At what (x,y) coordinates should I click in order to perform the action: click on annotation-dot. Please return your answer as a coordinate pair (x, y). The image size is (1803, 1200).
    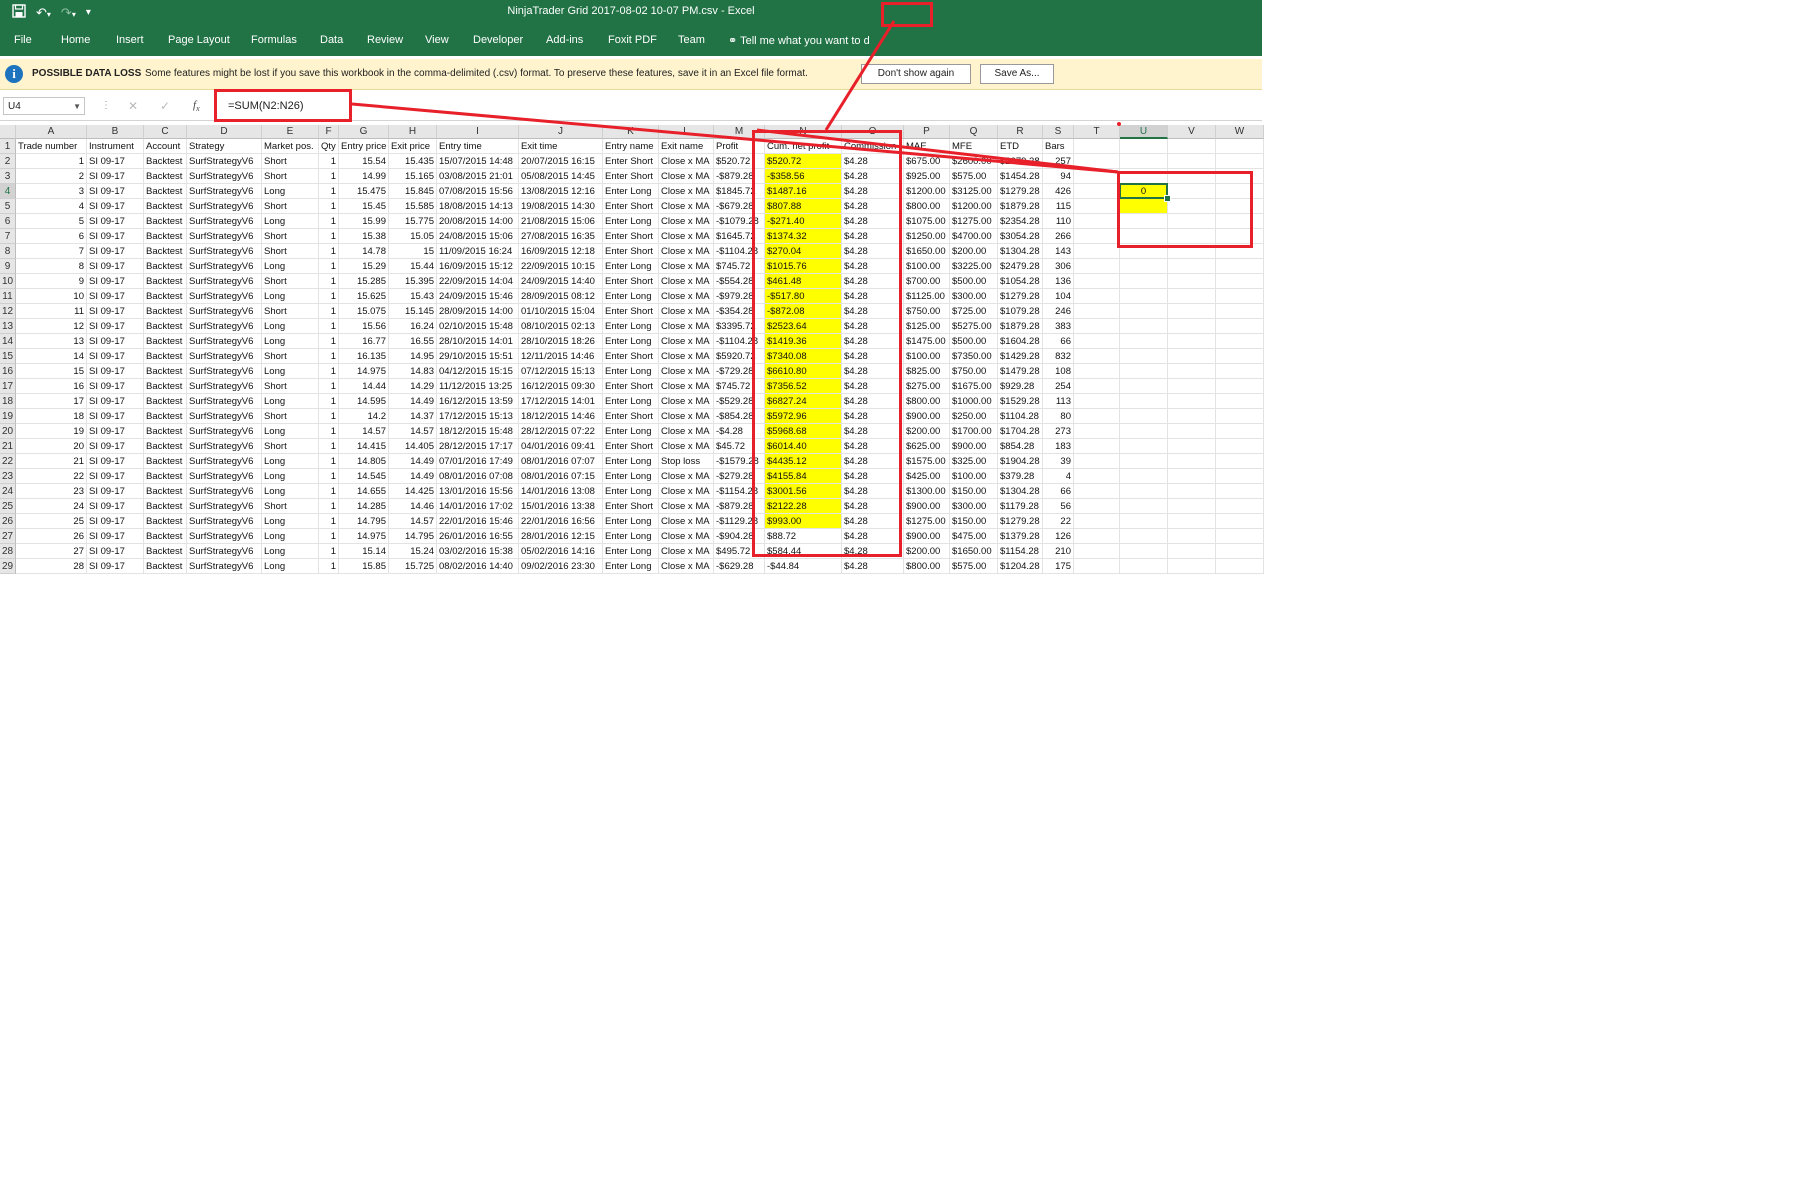
    Looking at the image, I should click on (1119, 124).